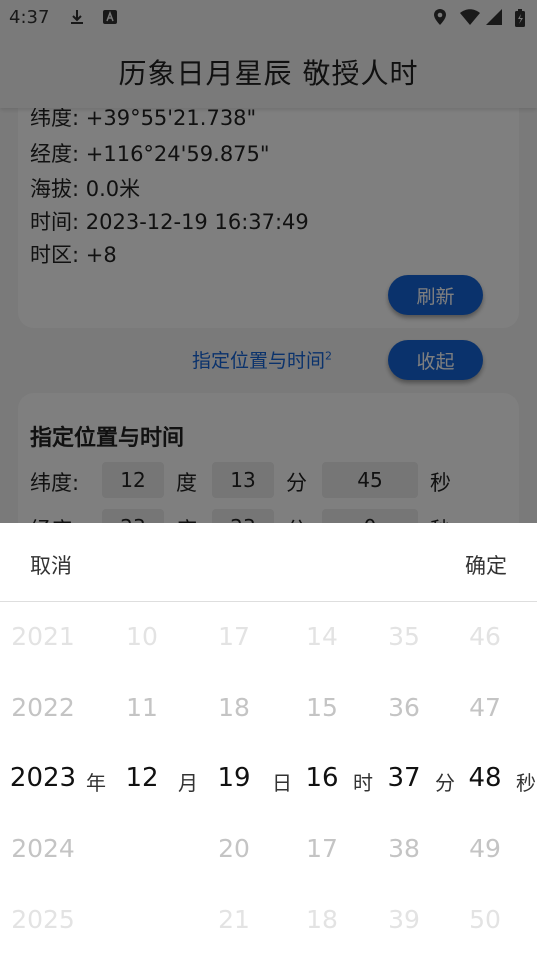  I want to click on wheel-item: 10, so click(142, 636).